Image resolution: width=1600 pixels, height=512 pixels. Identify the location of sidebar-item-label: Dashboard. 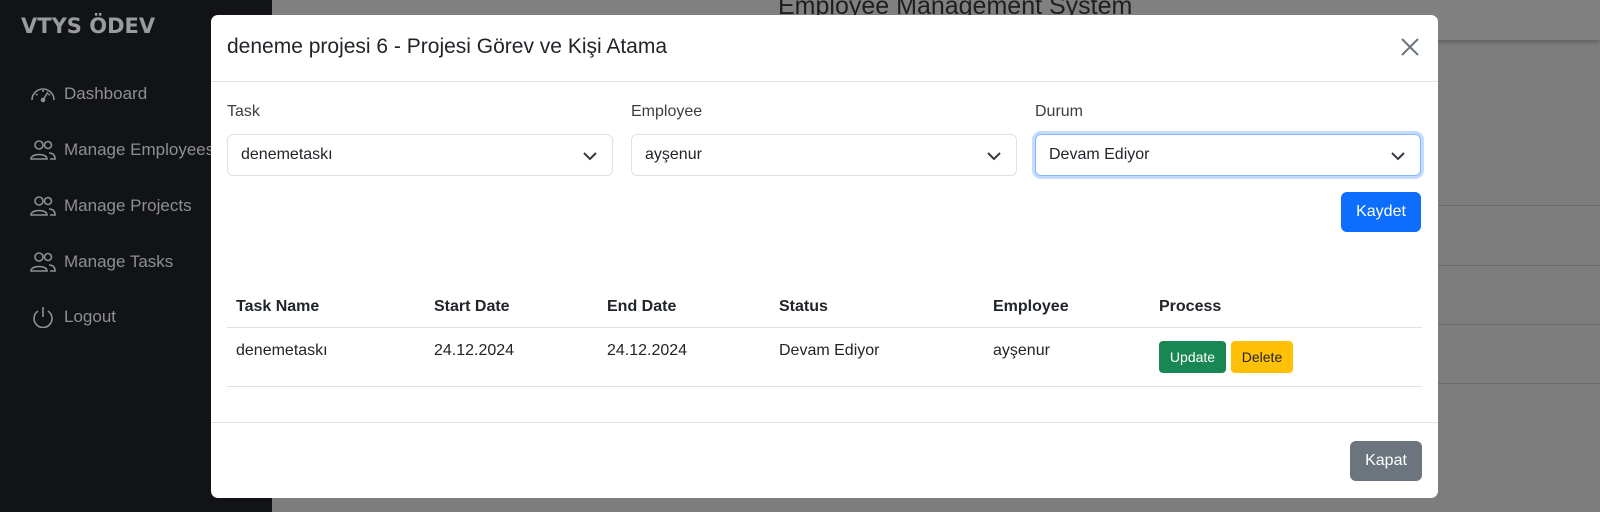
(106, 93).